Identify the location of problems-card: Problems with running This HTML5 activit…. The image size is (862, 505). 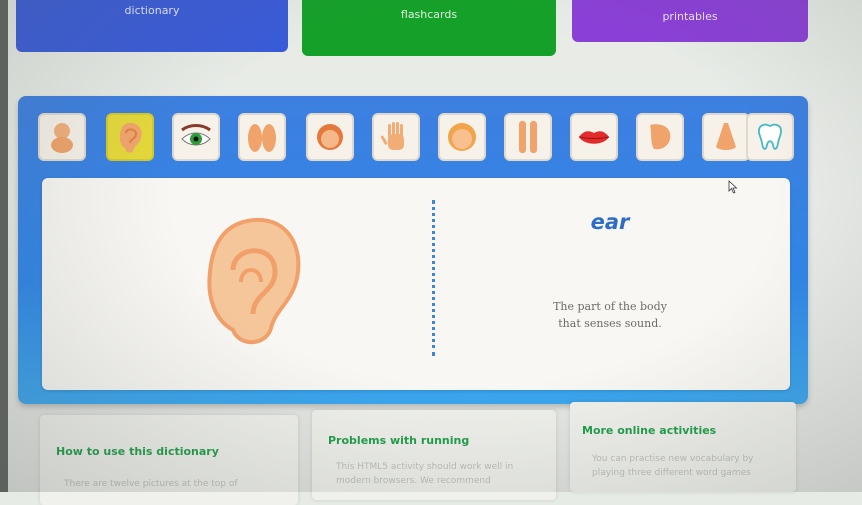
(434, 455).